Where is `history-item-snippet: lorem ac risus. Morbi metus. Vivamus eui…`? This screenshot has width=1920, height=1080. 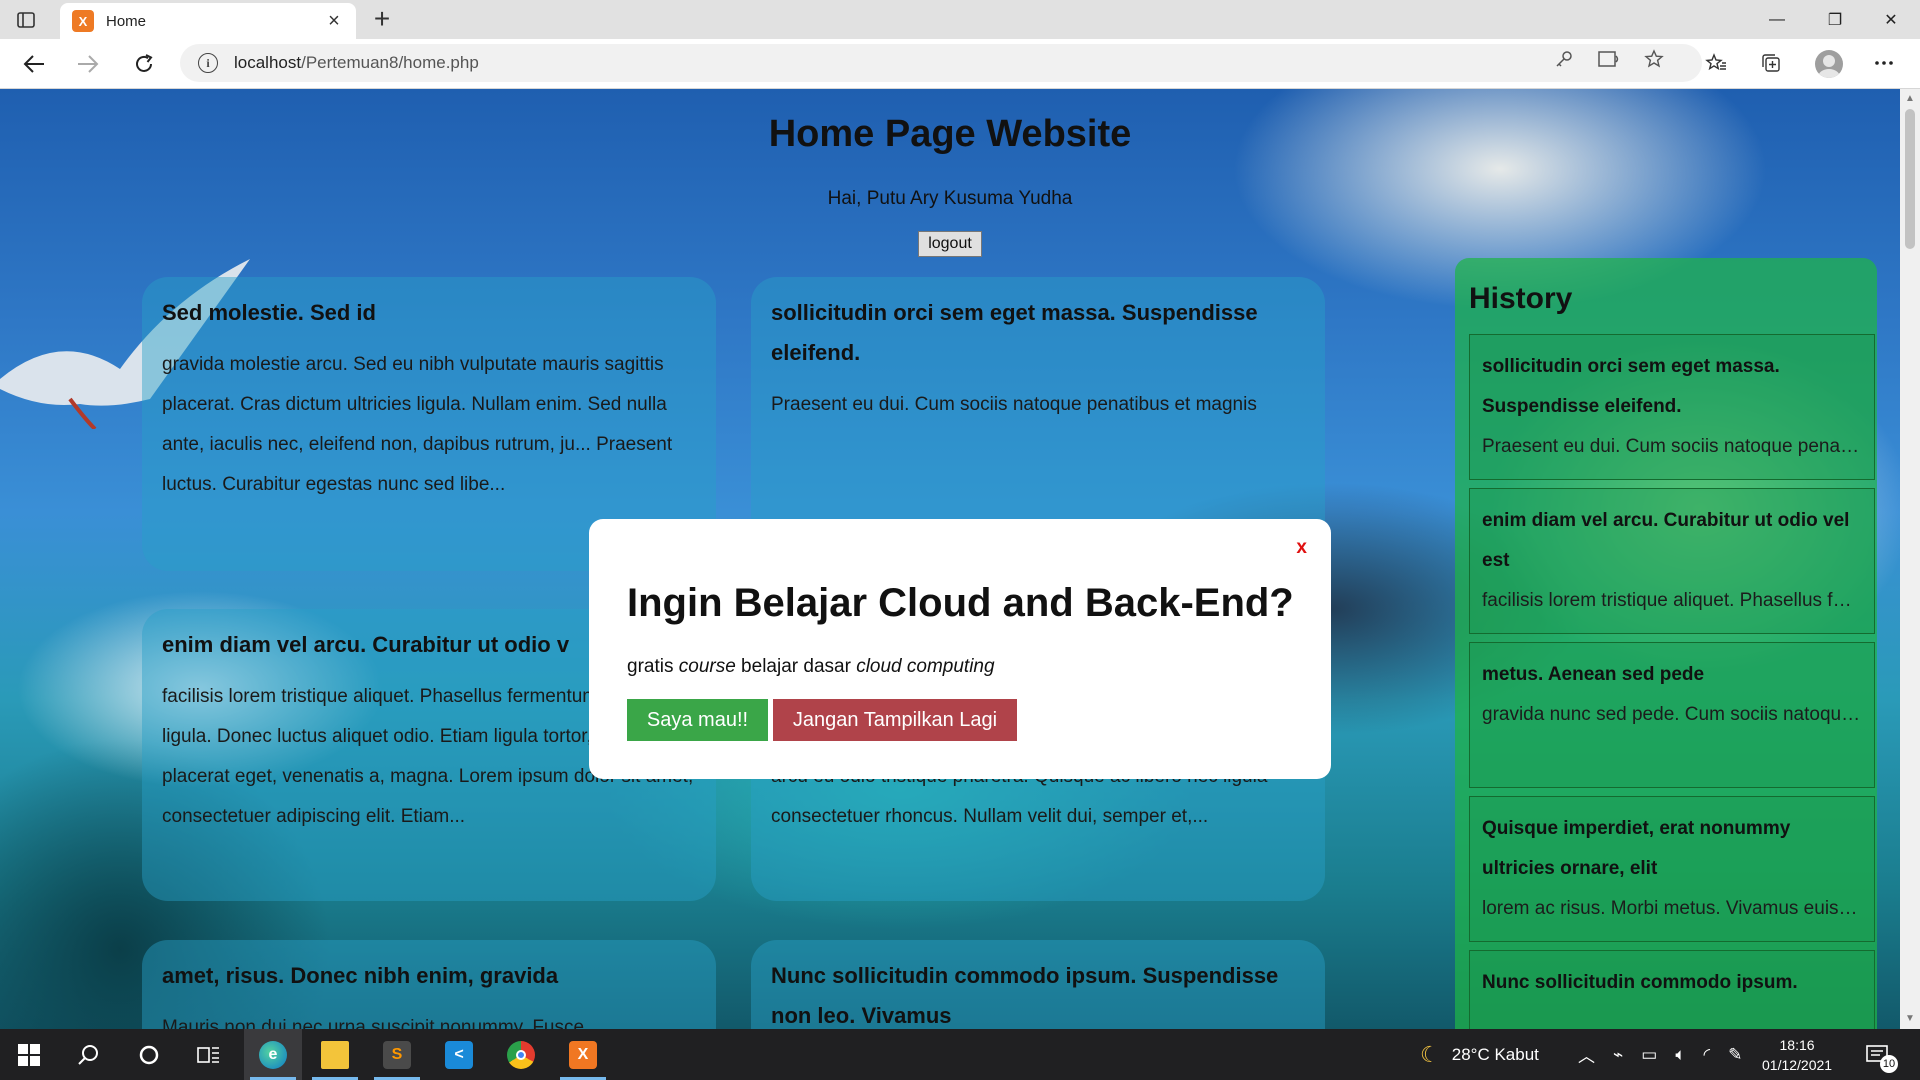
history-item-snippet: lorem ac risus. Morbi metus. Vivamus eui… is located at coordinates (1672, 908).